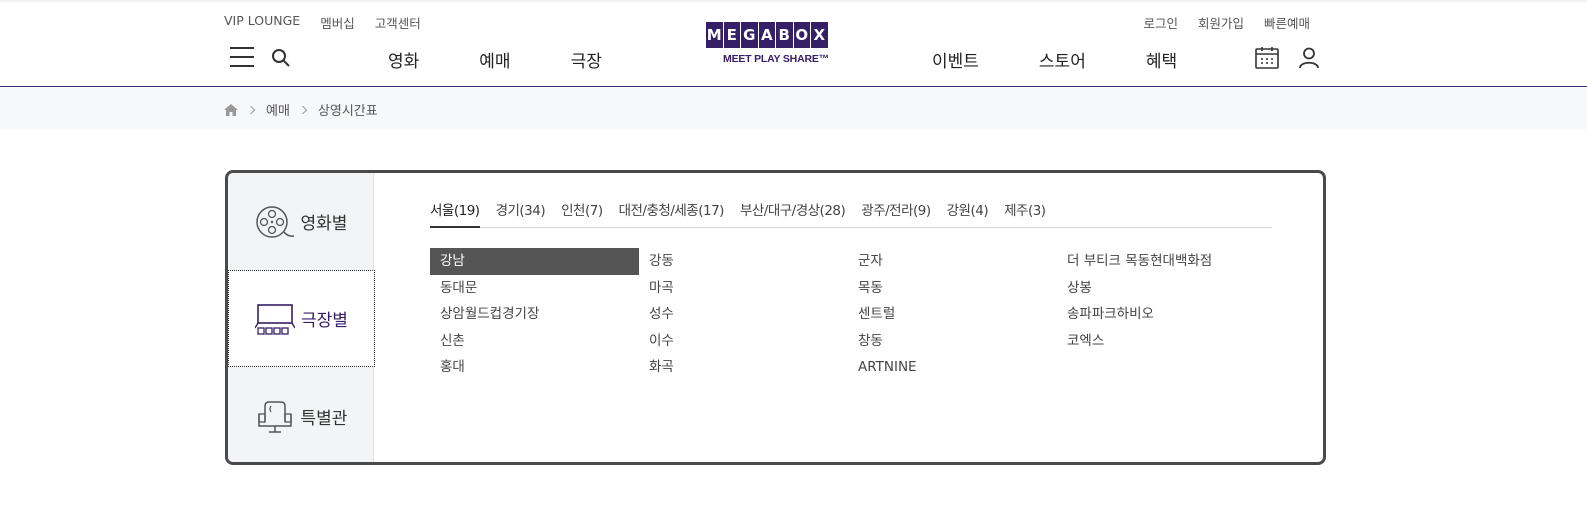  What do you see at coordinates (242, 57) in the screenshot?
I see `menu-icon` at bounding box center [242, 57].